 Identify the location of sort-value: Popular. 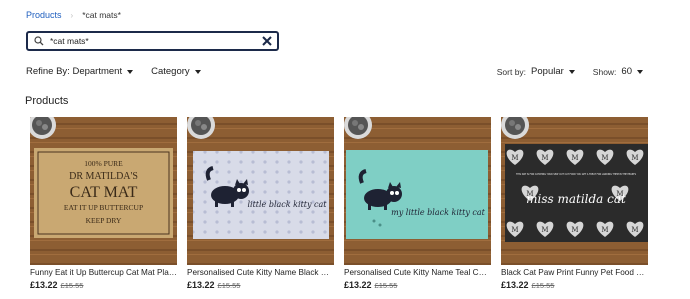
(547, 71).